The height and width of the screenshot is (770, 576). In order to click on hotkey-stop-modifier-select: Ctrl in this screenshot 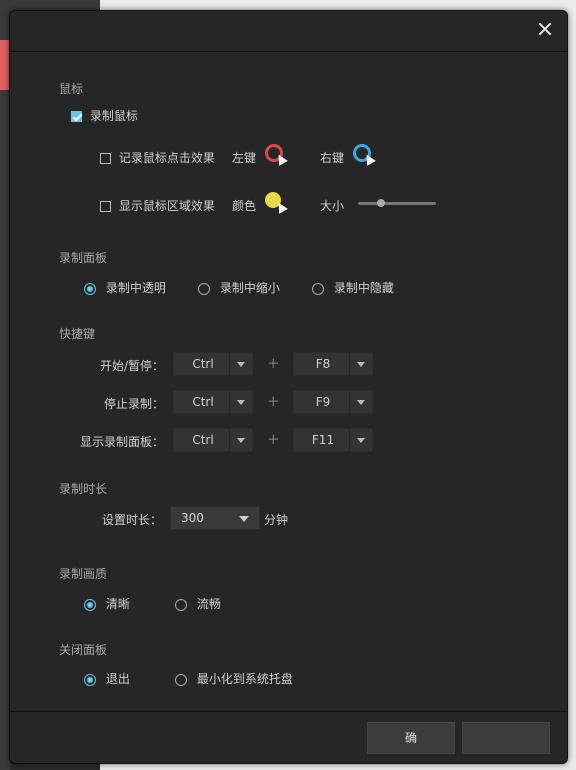, I will do `click(213, 402)`.